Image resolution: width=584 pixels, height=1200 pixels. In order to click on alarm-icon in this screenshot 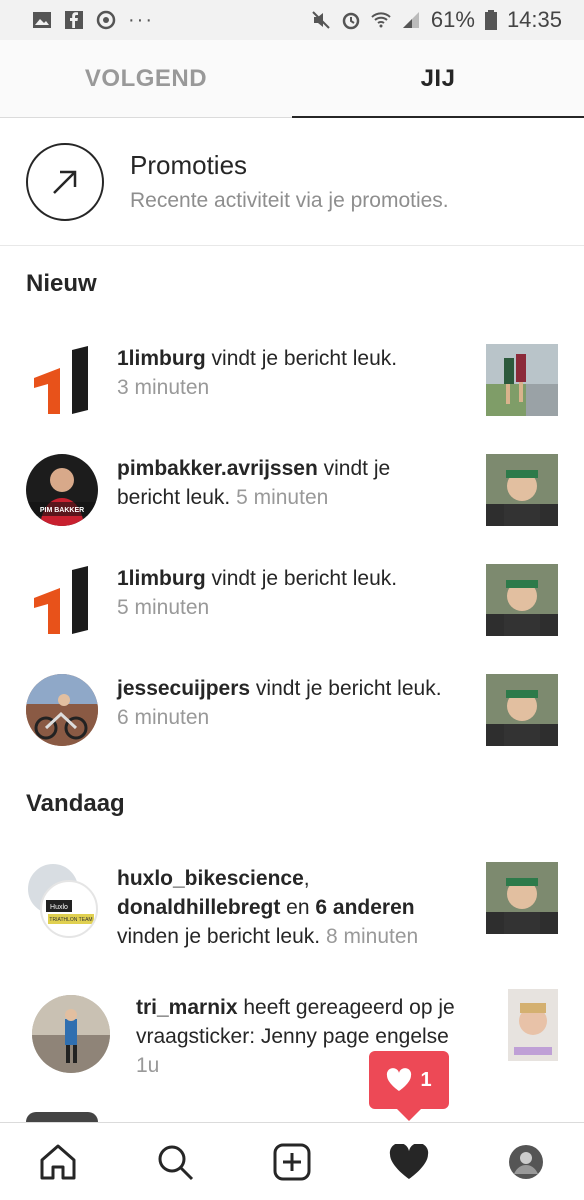, I will do `click(351, 21)`.